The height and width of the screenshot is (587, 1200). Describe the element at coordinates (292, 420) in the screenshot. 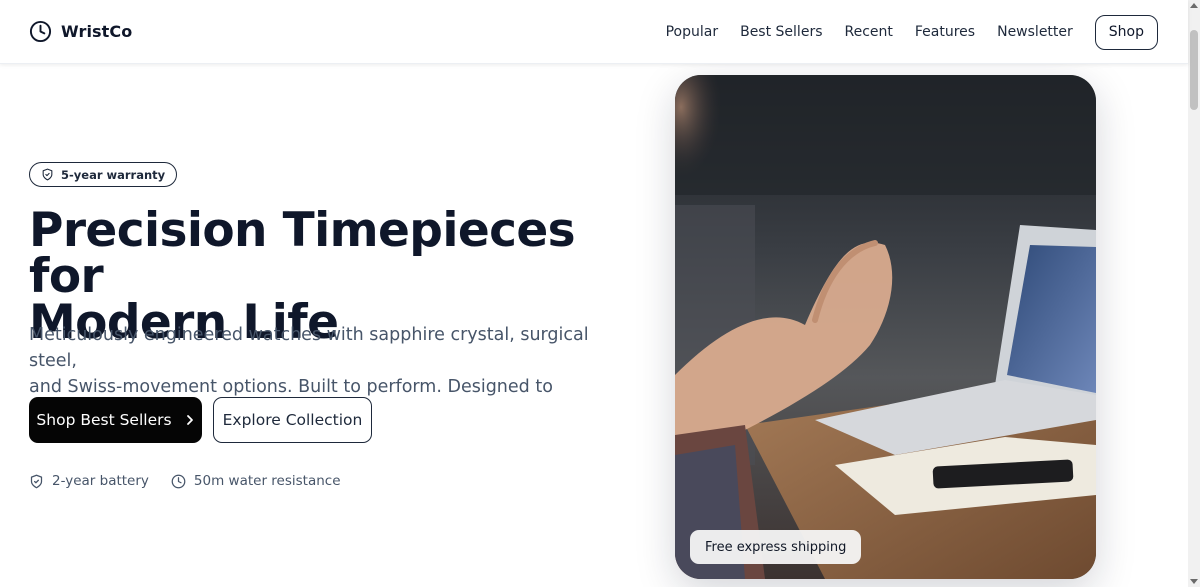

I see `explore-collection-button: Explore Collection` at that location.